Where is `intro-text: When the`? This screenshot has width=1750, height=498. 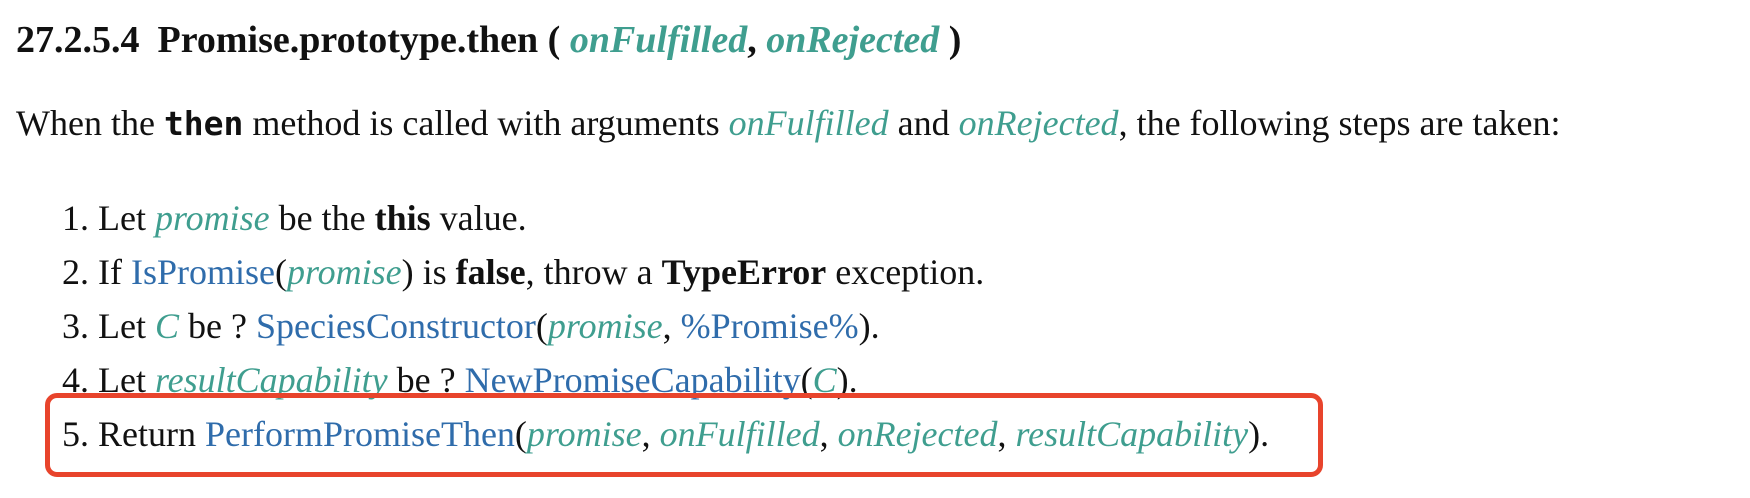 intro-text: When the is located at coordinates (90, 123).